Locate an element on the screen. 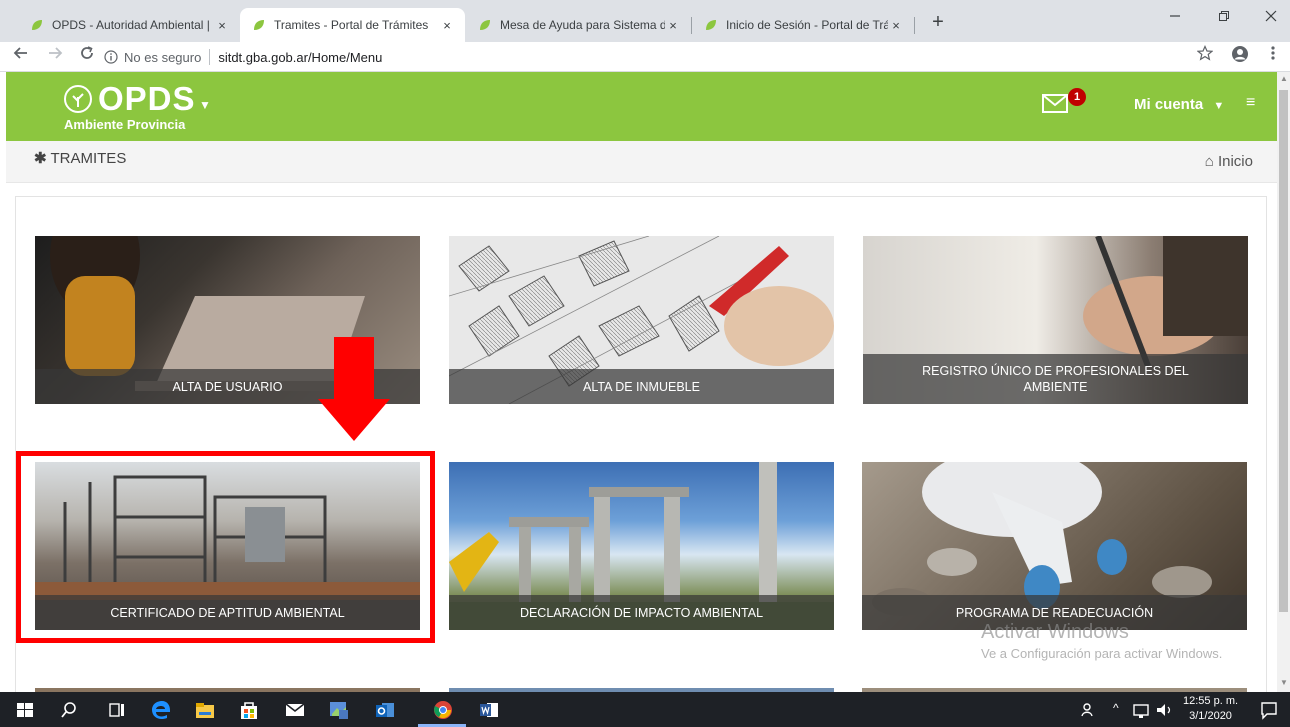 This screenshot has height=727, width=1290. word-icon is located at coordinates (489, 710).